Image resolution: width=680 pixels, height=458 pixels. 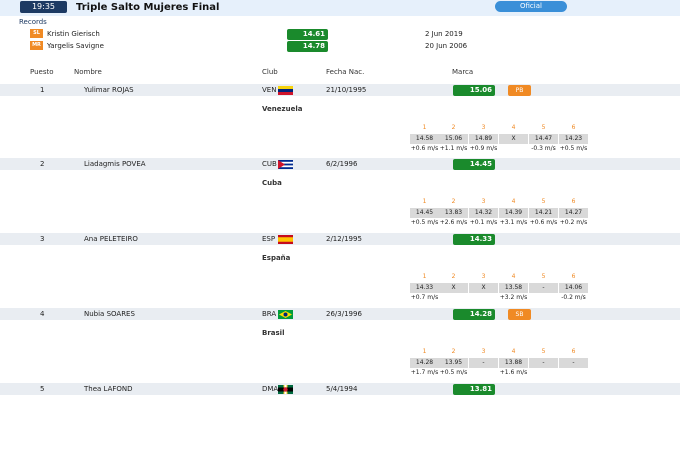 What do you see at coordinates (453, 363) in the screenshot?
I see `attempt-mark: 13.95` at bounding box center [453, 363].